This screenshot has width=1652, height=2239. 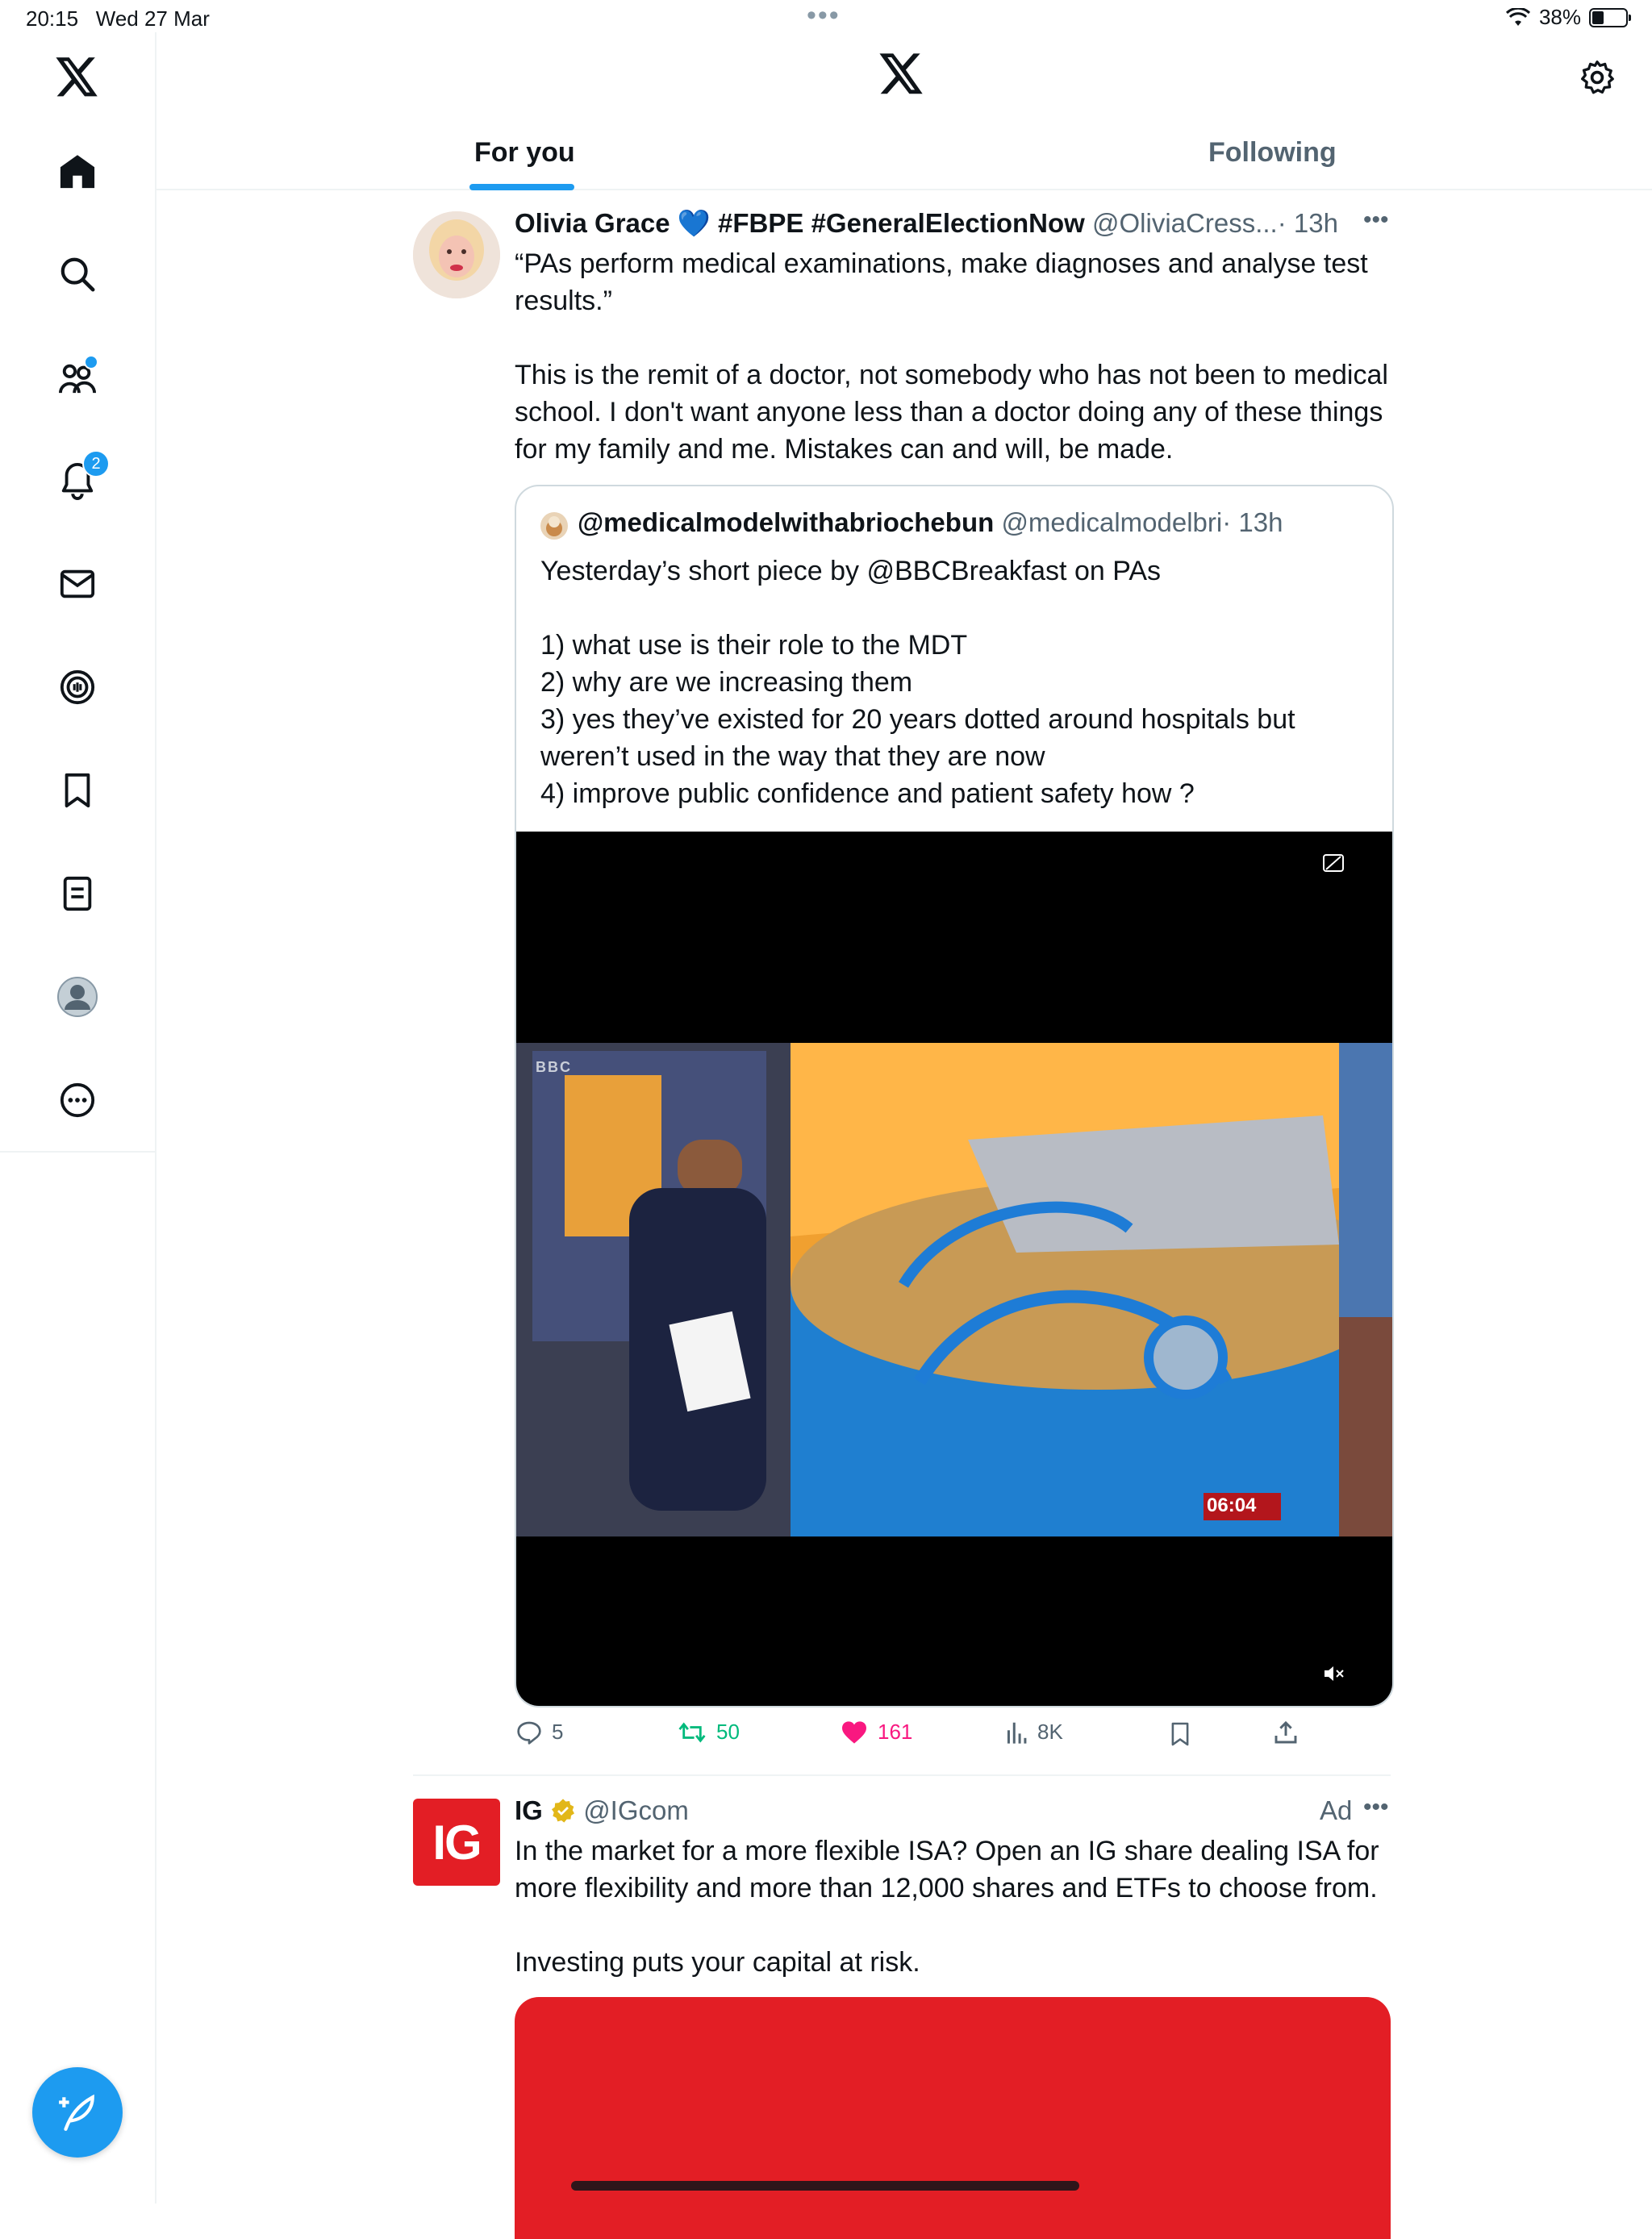 What do you see at coordinates (77, 377) in the screenshot?
I see `communities-icon` at bounding box center [77, 377].